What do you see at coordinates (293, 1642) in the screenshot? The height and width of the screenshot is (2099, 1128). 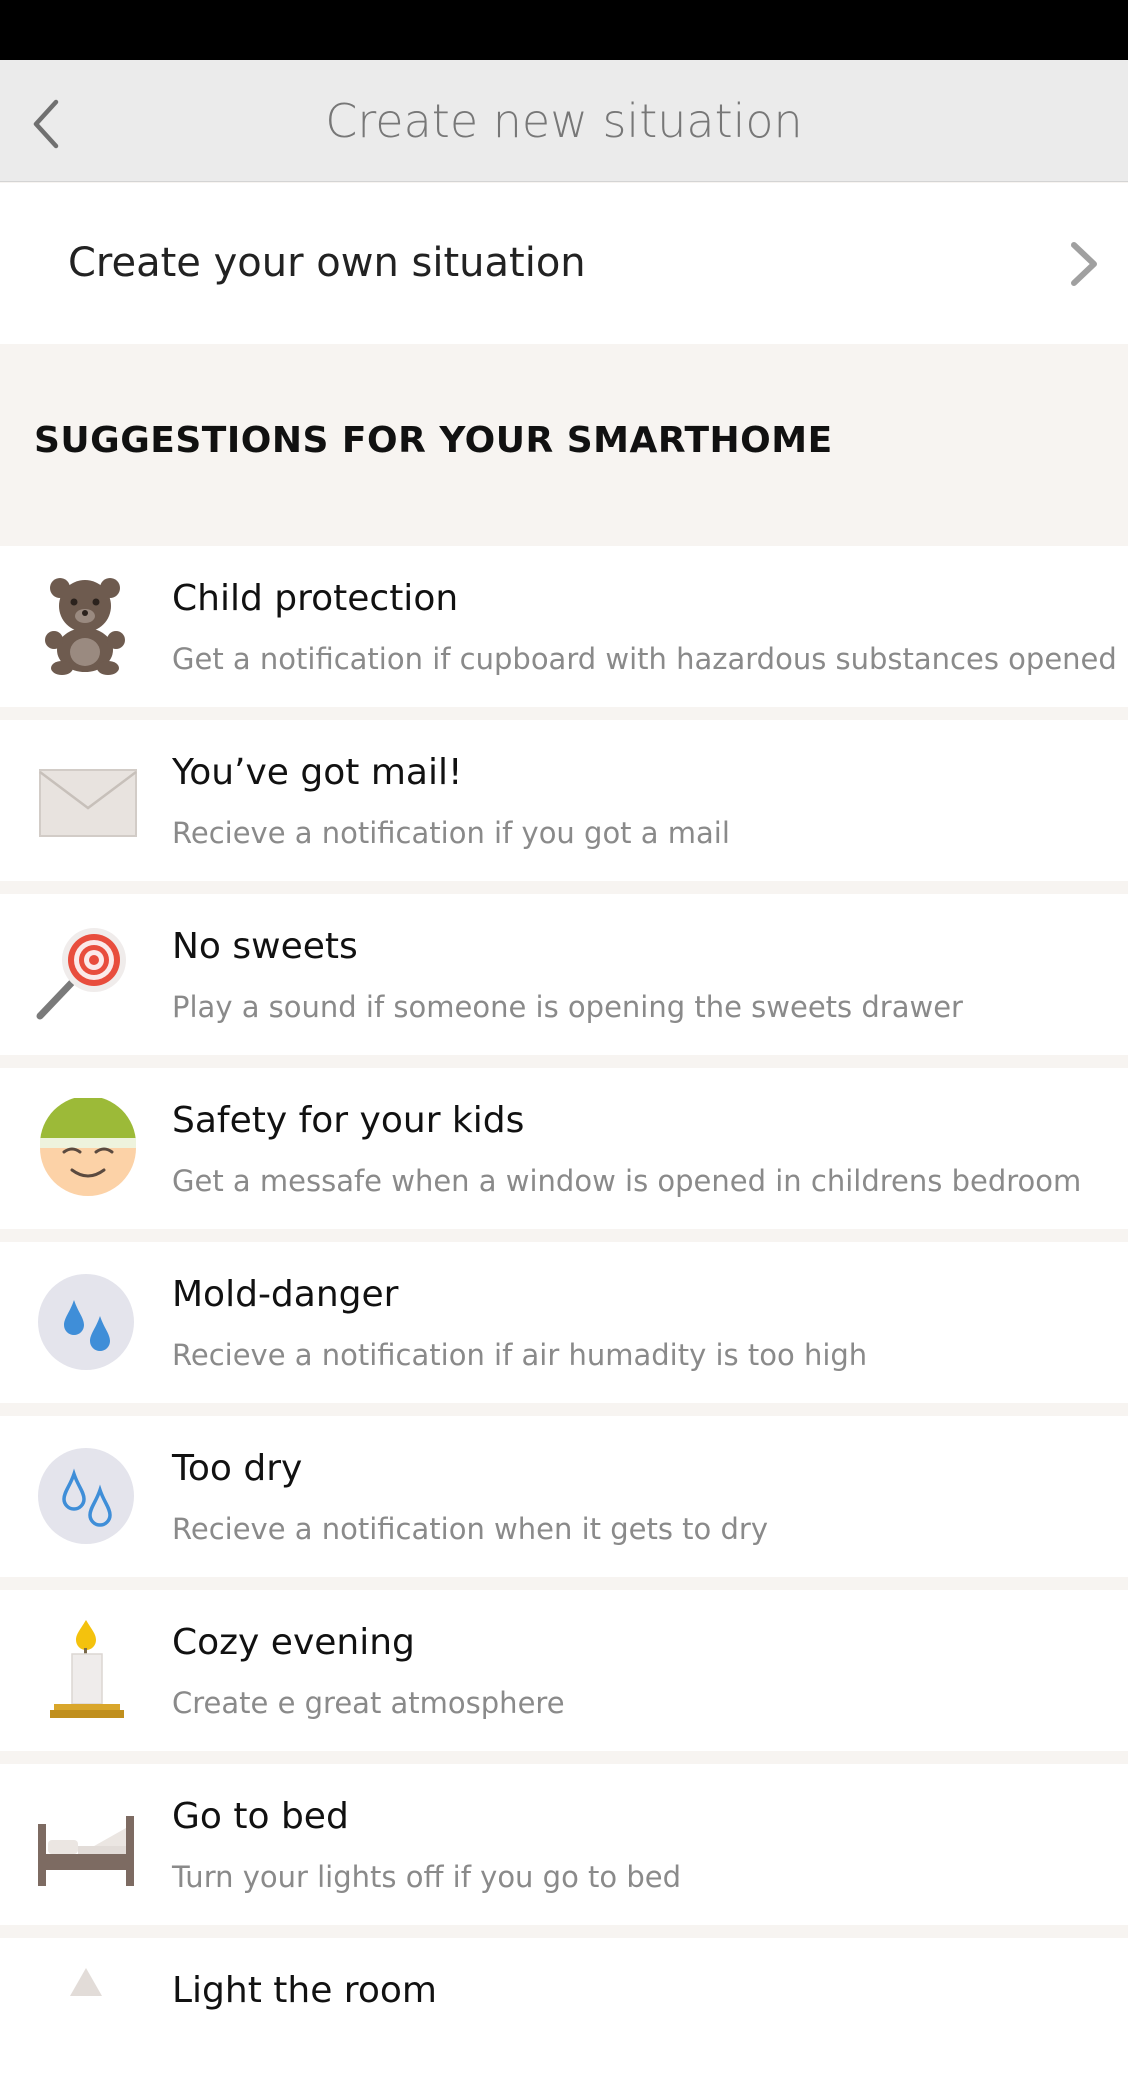 I see `suggestion-title: Cozy evening` at bounding box center [293, 1642].